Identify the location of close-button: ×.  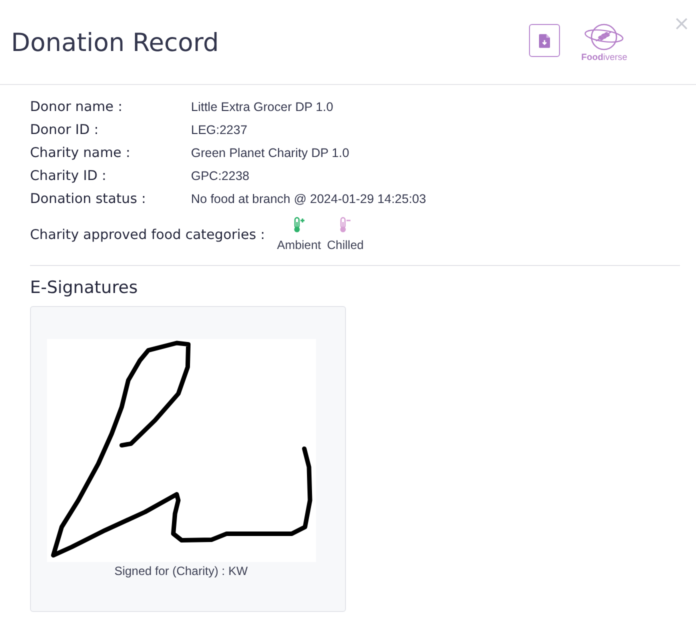
(681, 23).